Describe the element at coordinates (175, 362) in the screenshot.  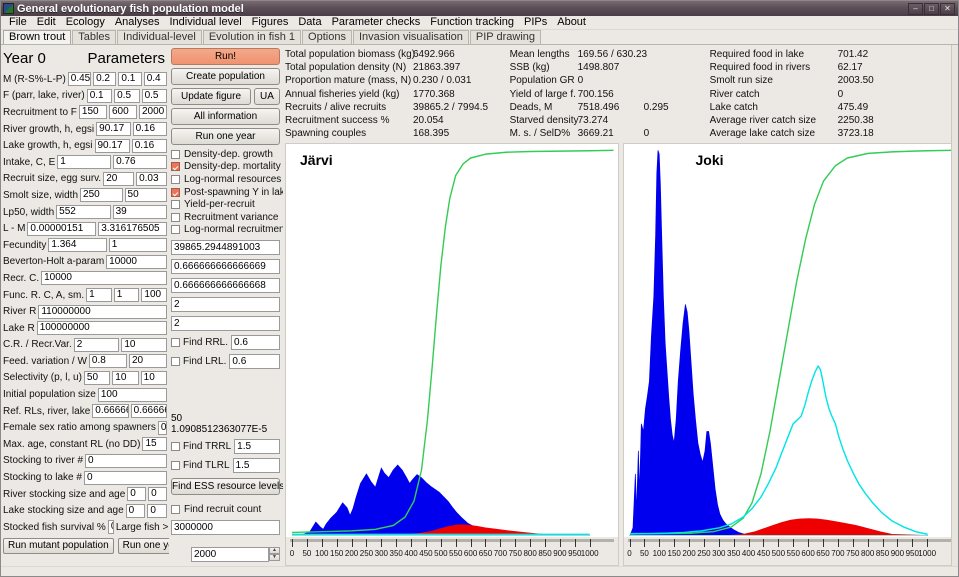
I see `find-lrl-checkbox` at that location.